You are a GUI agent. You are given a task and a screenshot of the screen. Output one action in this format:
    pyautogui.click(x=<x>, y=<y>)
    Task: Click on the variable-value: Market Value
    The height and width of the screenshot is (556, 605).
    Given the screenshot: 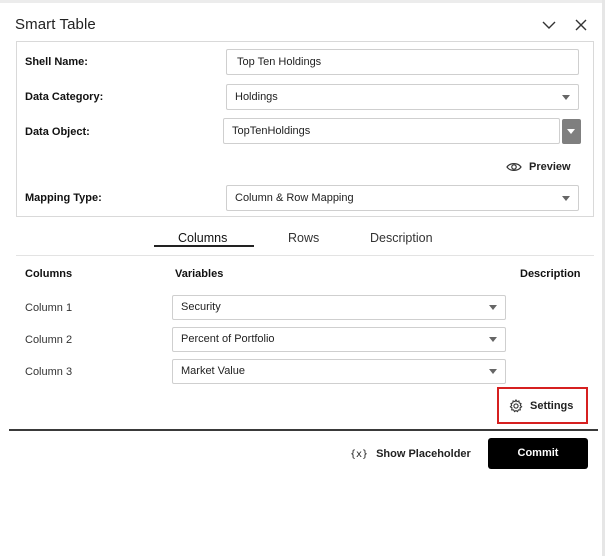 What is the action you would take?
    pyautogui.click(x=213, y=371)
    